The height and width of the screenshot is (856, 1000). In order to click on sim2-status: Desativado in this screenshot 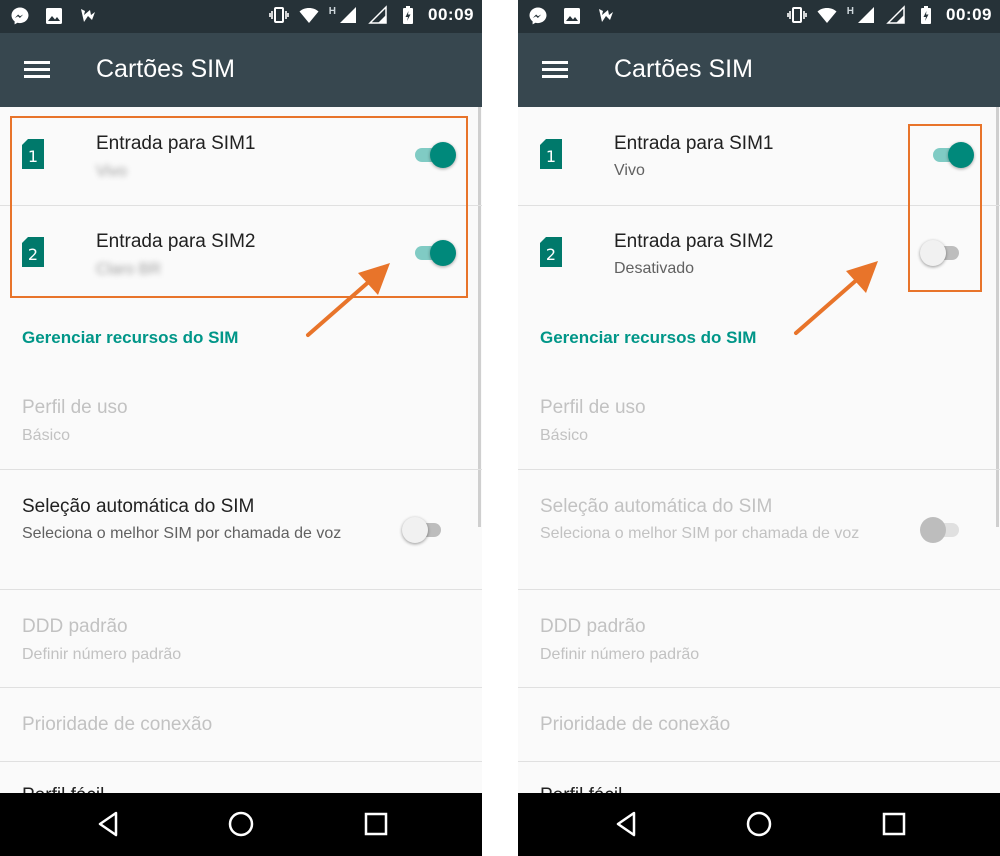, I will do `click(654, 268)`.